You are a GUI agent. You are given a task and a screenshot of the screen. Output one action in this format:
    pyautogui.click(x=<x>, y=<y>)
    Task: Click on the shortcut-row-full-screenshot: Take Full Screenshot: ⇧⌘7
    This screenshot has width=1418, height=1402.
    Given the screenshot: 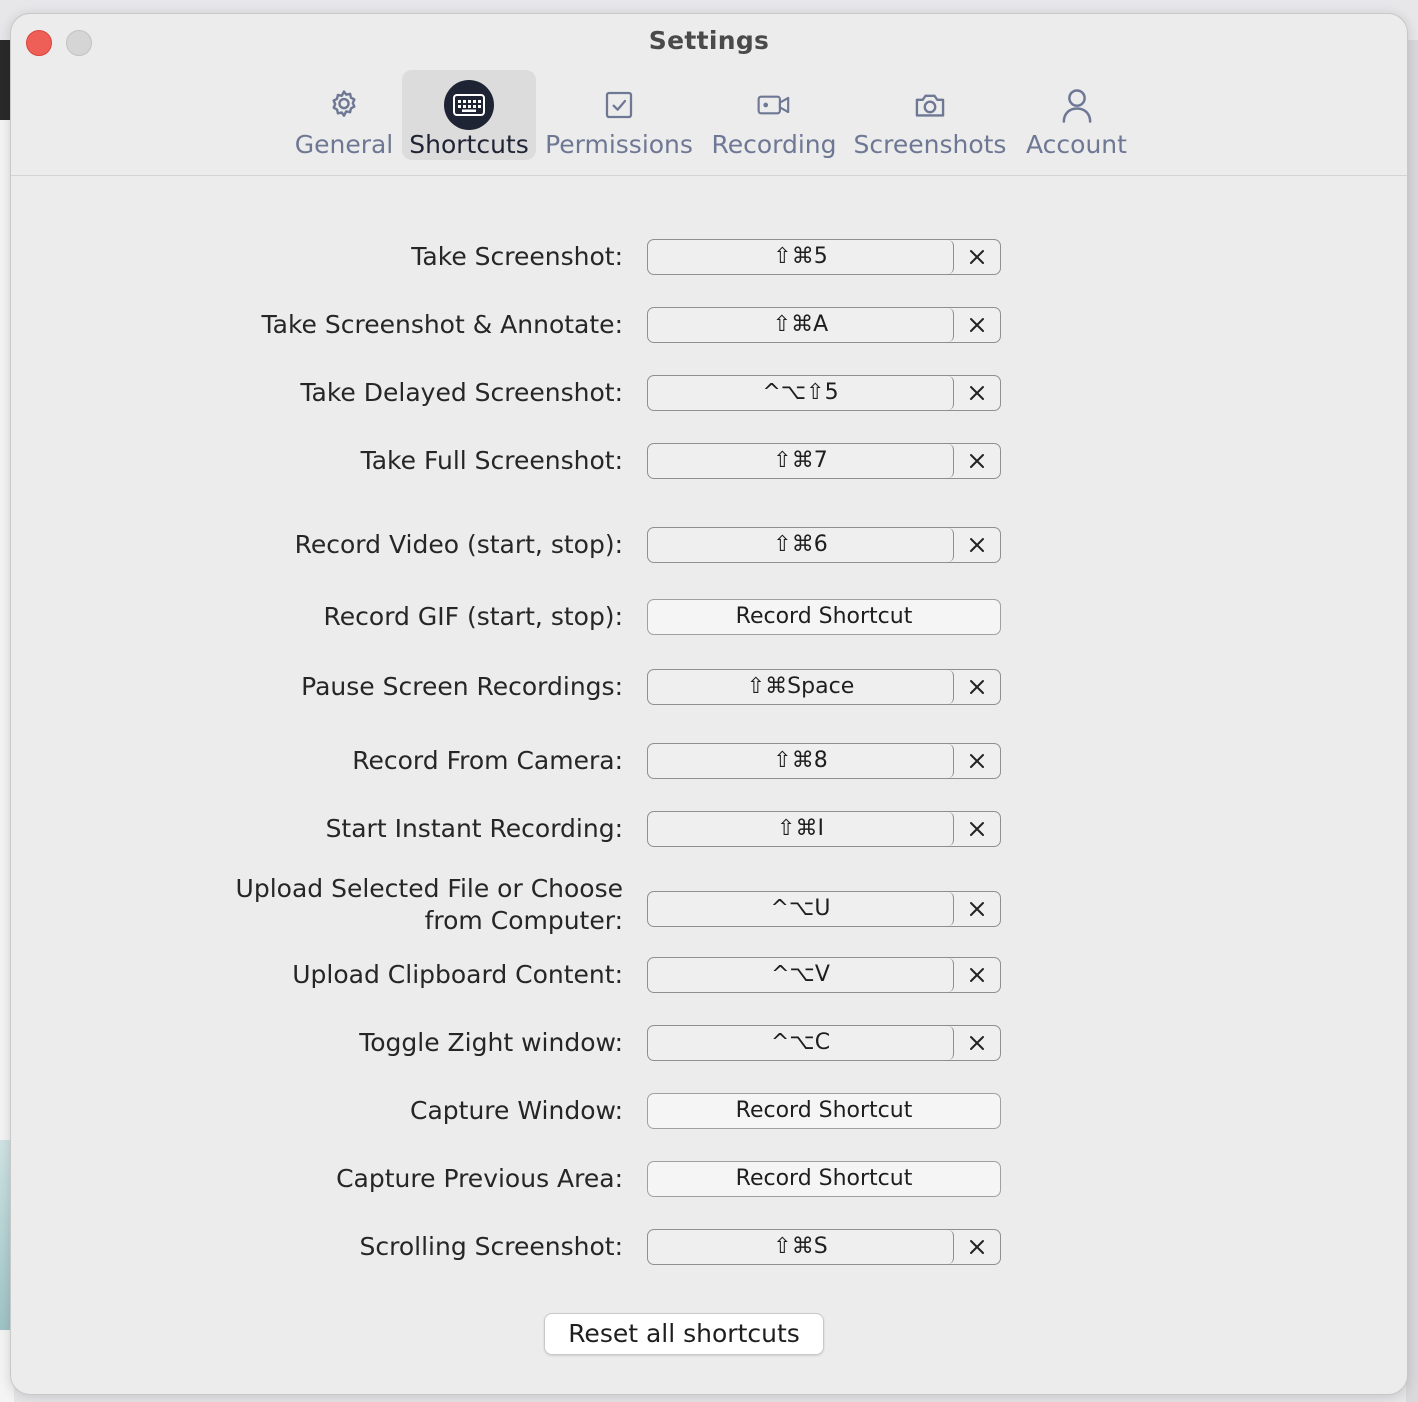 What is the action you would take?
    pyautogui.click(x=709, y=461)
    